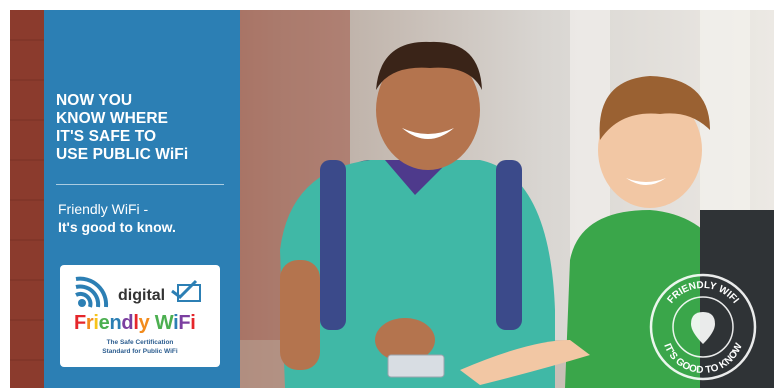 The image size is (780, 391). What do you see at coordinates (140, 184) in the screenshot?
I see `divider` at bounding box center [140, 184].